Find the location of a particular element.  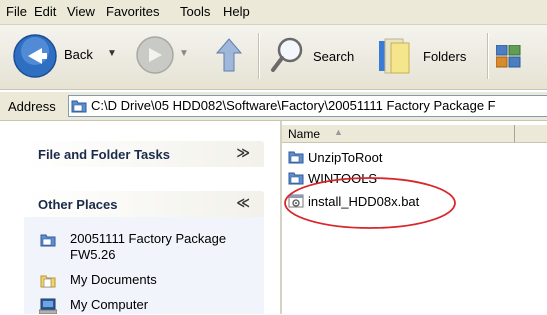

place-label: My Documents is located at coordinates (113, 279).